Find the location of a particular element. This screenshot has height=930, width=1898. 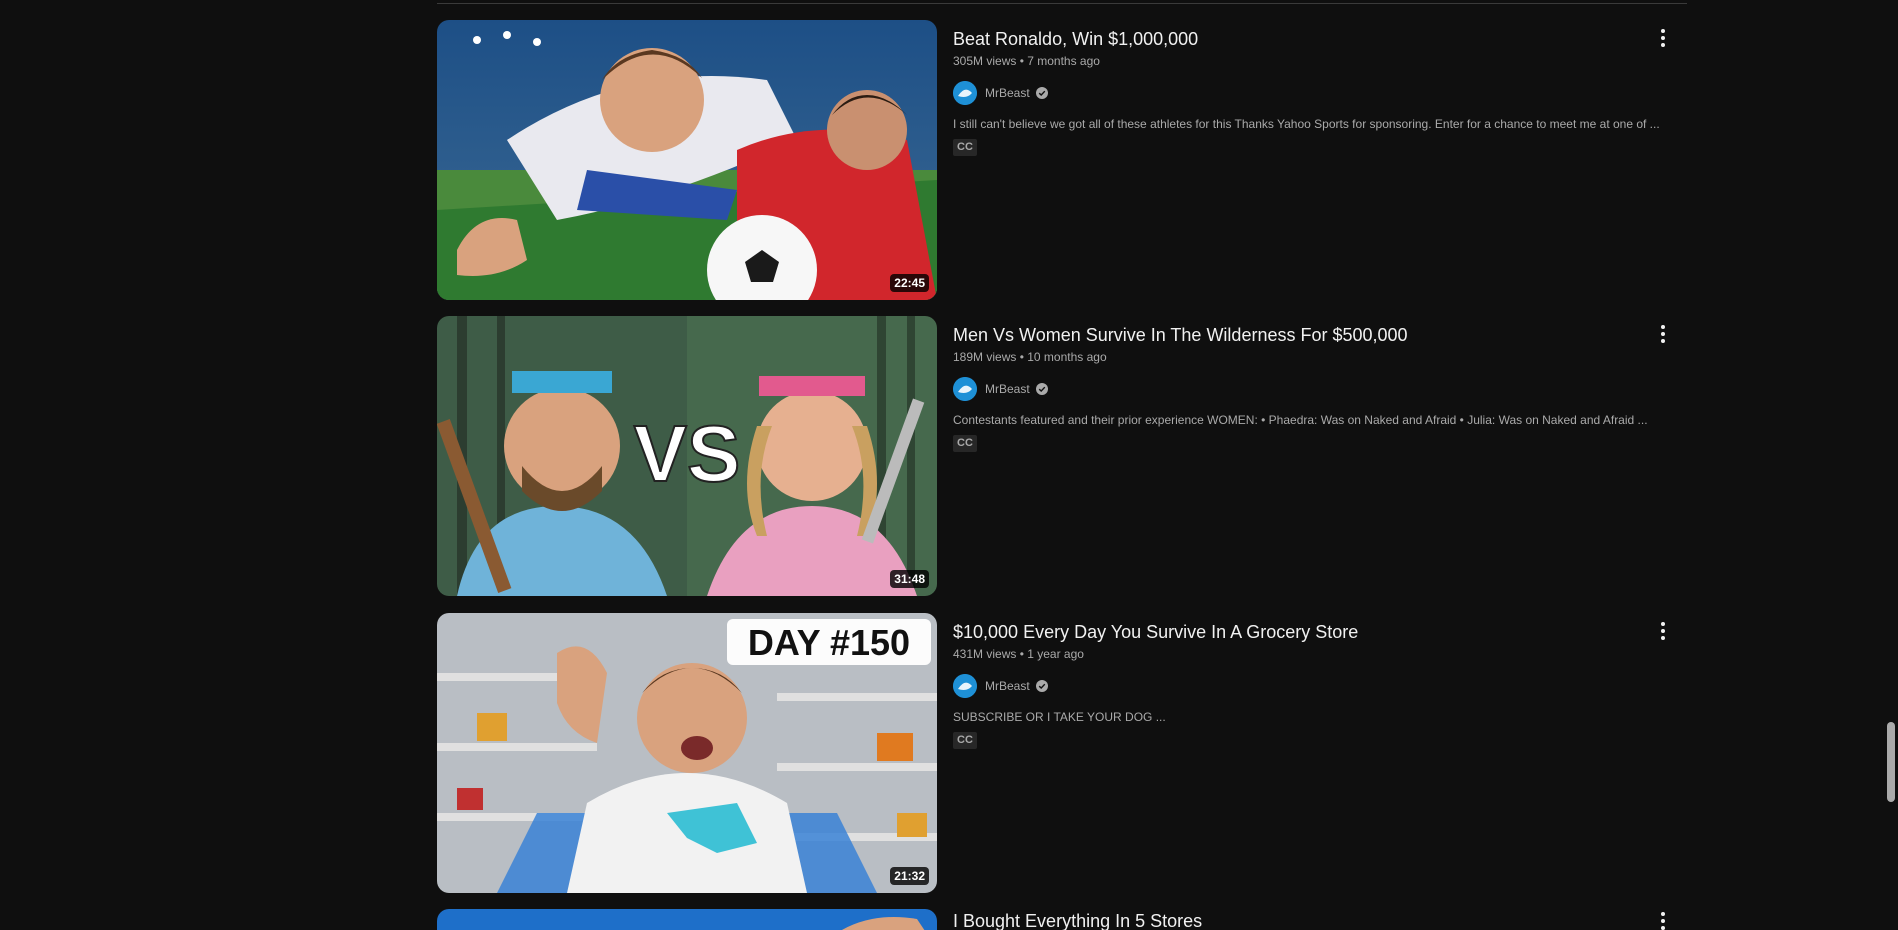

scrollbar-thumb is located at coordinates (1891, 762).